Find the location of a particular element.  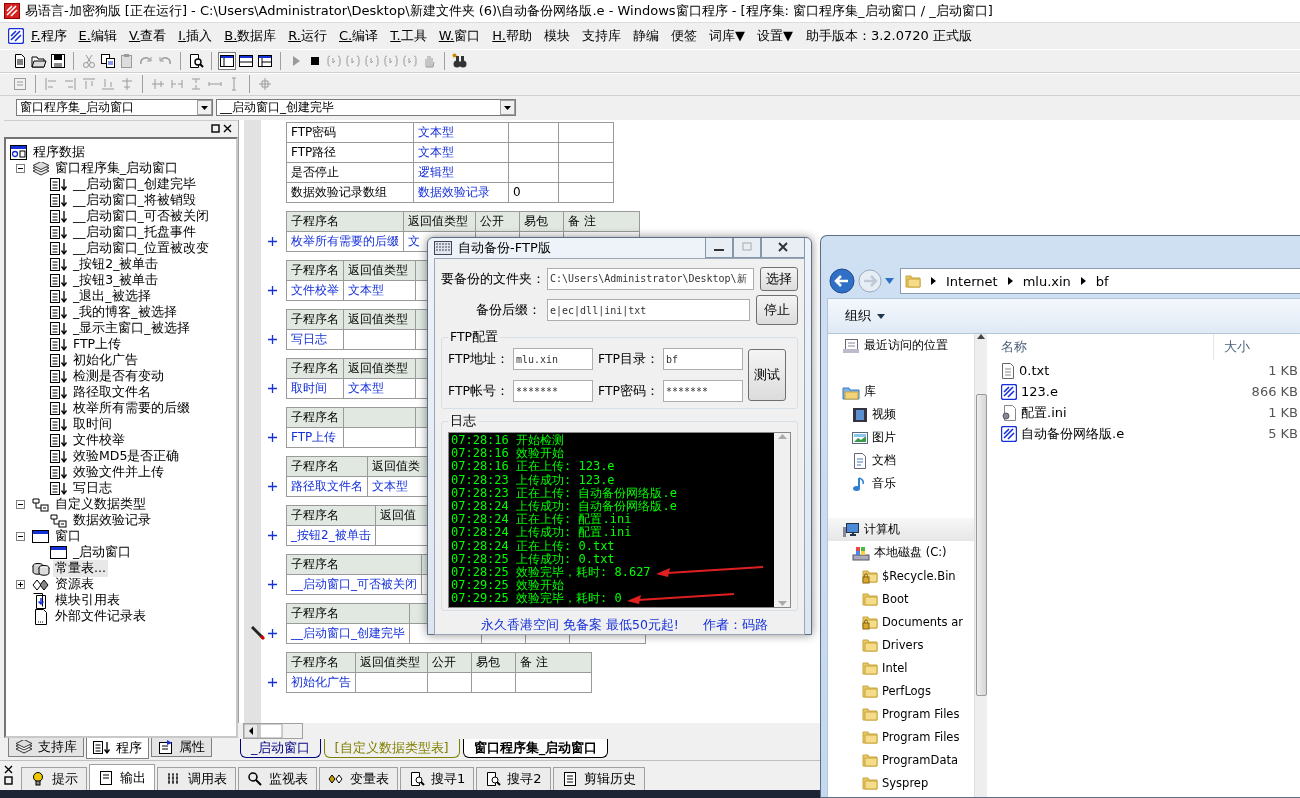

editor-tab: _启动窗口 is located at coordinates (280, 748).